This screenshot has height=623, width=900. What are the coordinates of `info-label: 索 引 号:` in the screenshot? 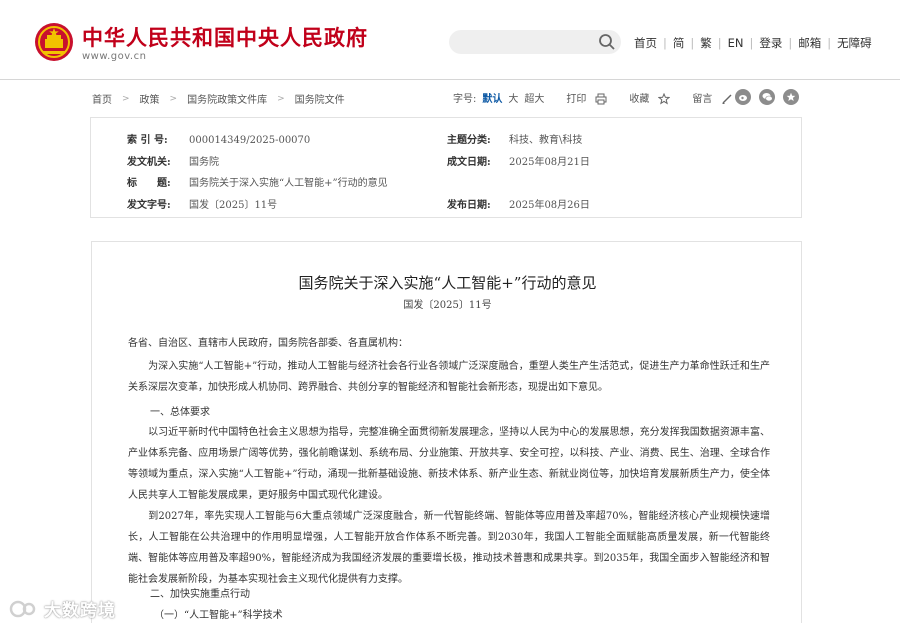 It's located at (147, 140).